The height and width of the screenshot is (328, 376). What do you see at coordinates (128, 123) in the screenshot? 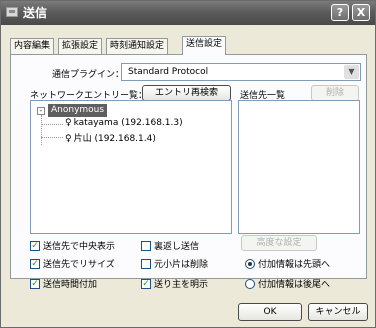
I see `tree-item-label: katayama (192.168.1.3)` at bounding box center [128, 123].